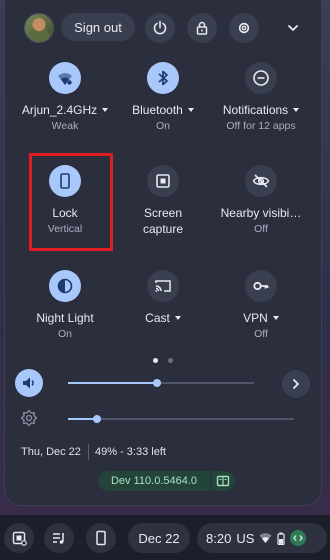 The width and height of the screenshot is (330, 560). Describe the element at coordinates (88, 452) in the screenshot. I see `footer-divider` at that location.